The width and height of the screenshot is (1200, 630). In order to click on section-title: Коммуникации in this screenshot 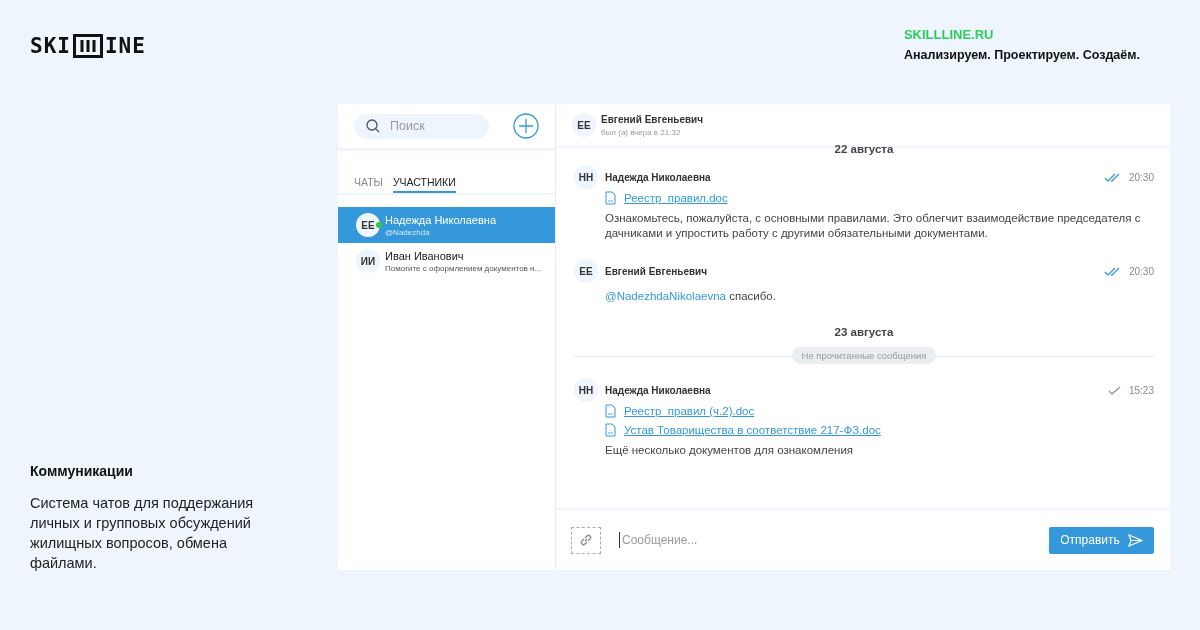, I will do `click(82, 471)`.